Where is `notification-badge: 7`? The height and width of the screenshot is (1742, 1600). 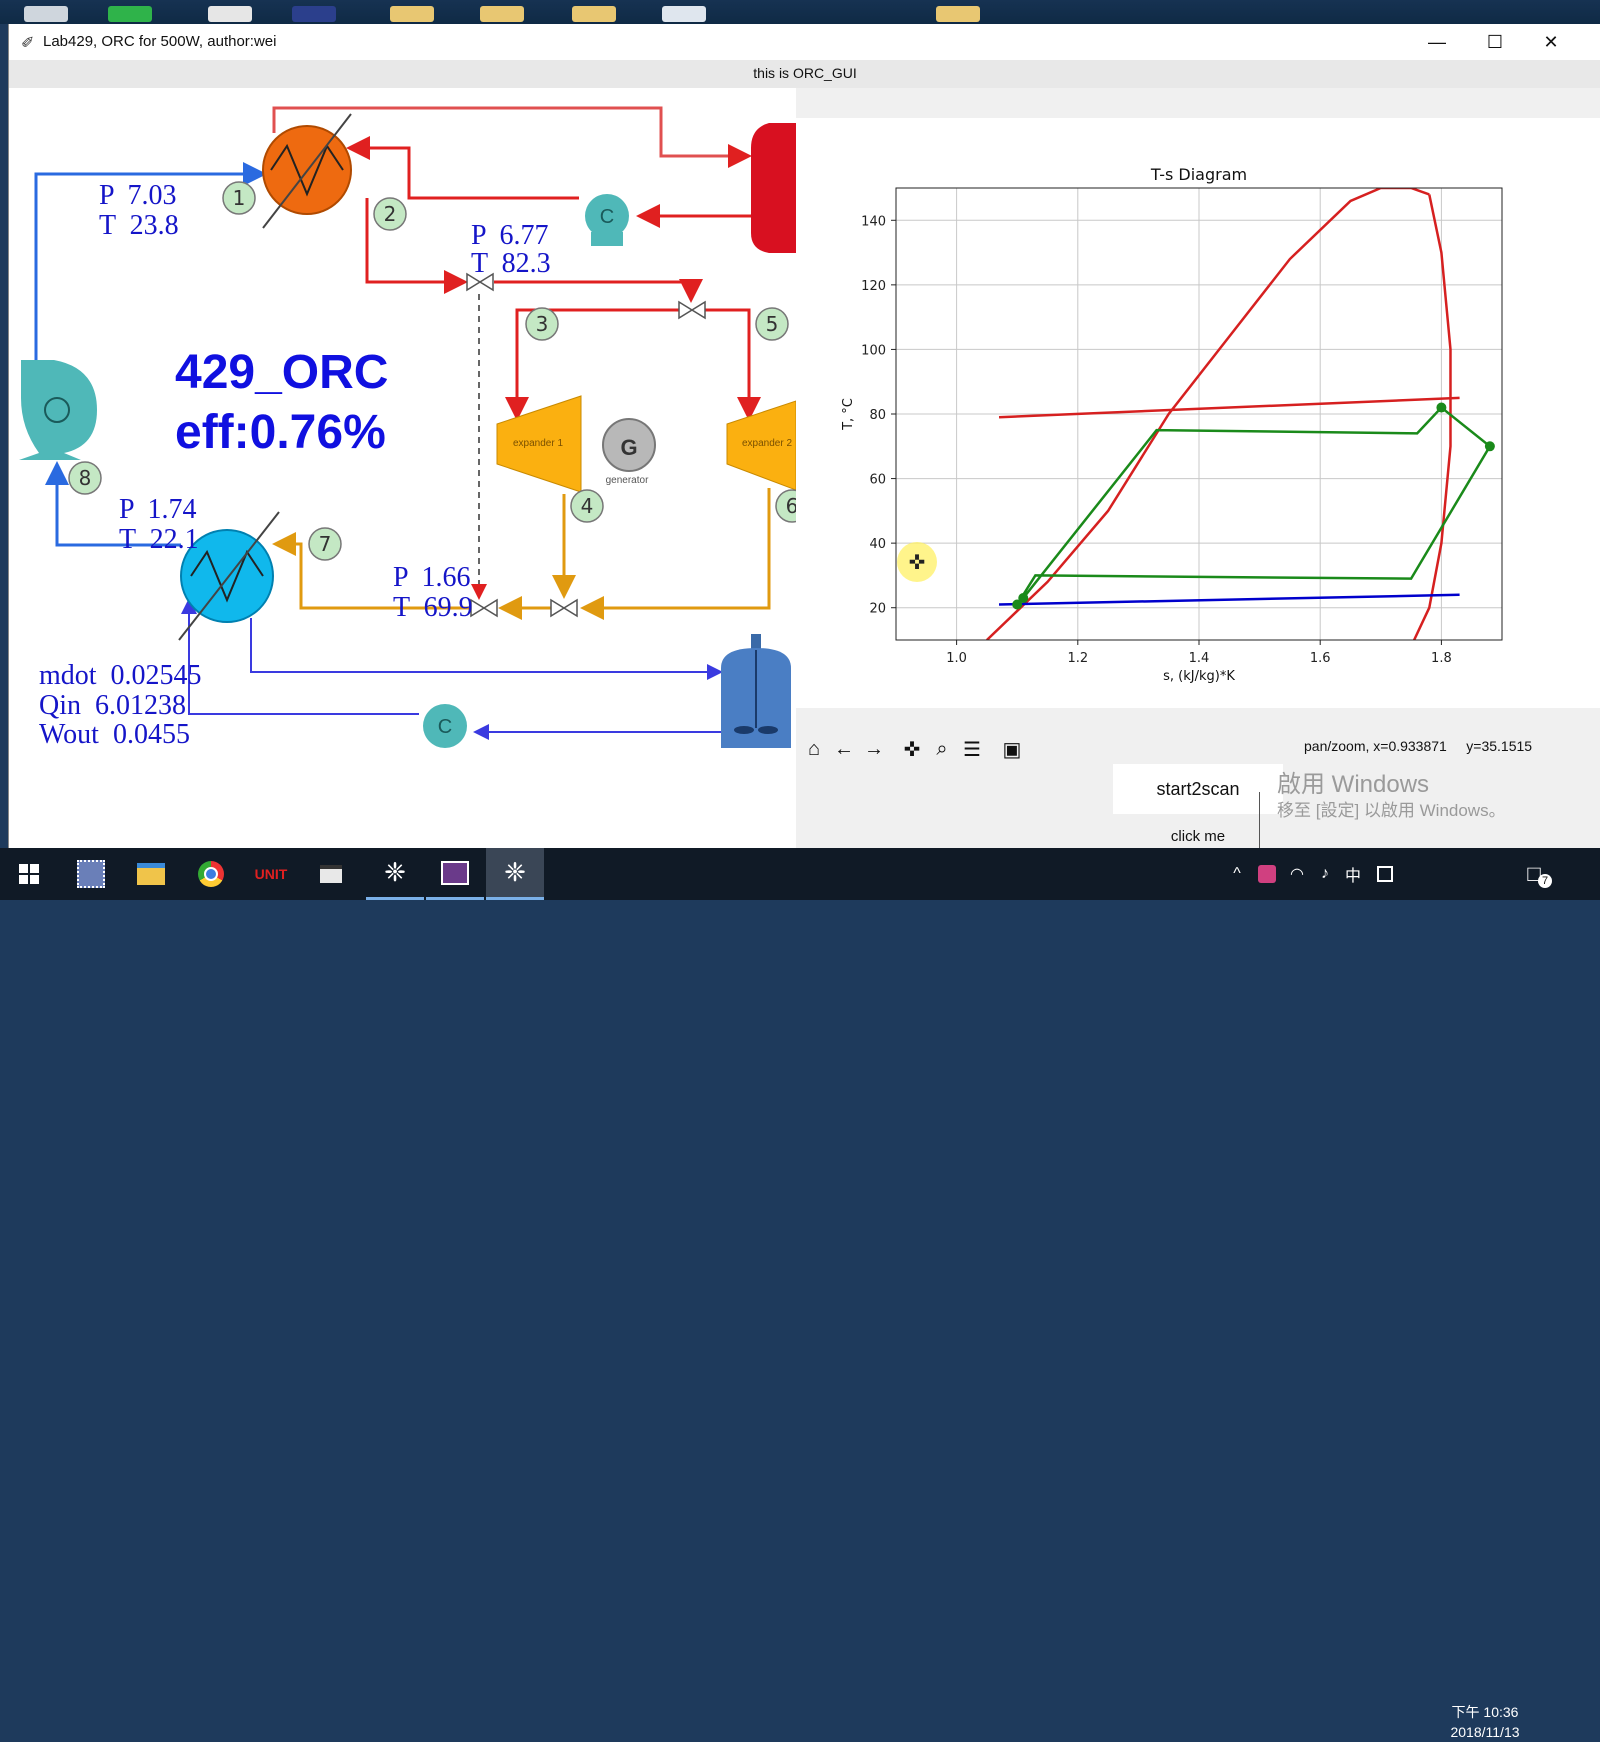 notification-badge: 7 is located at coordinates (1545, 881).